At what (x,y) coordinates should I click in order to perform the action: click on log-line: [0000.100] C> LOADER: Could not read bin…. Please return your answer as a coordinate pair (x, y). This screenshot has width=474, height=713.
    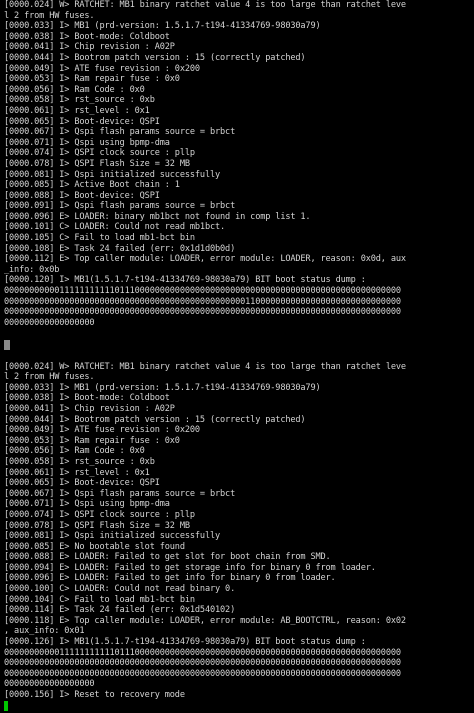
    Looking at the image, I should click on (120, 589).